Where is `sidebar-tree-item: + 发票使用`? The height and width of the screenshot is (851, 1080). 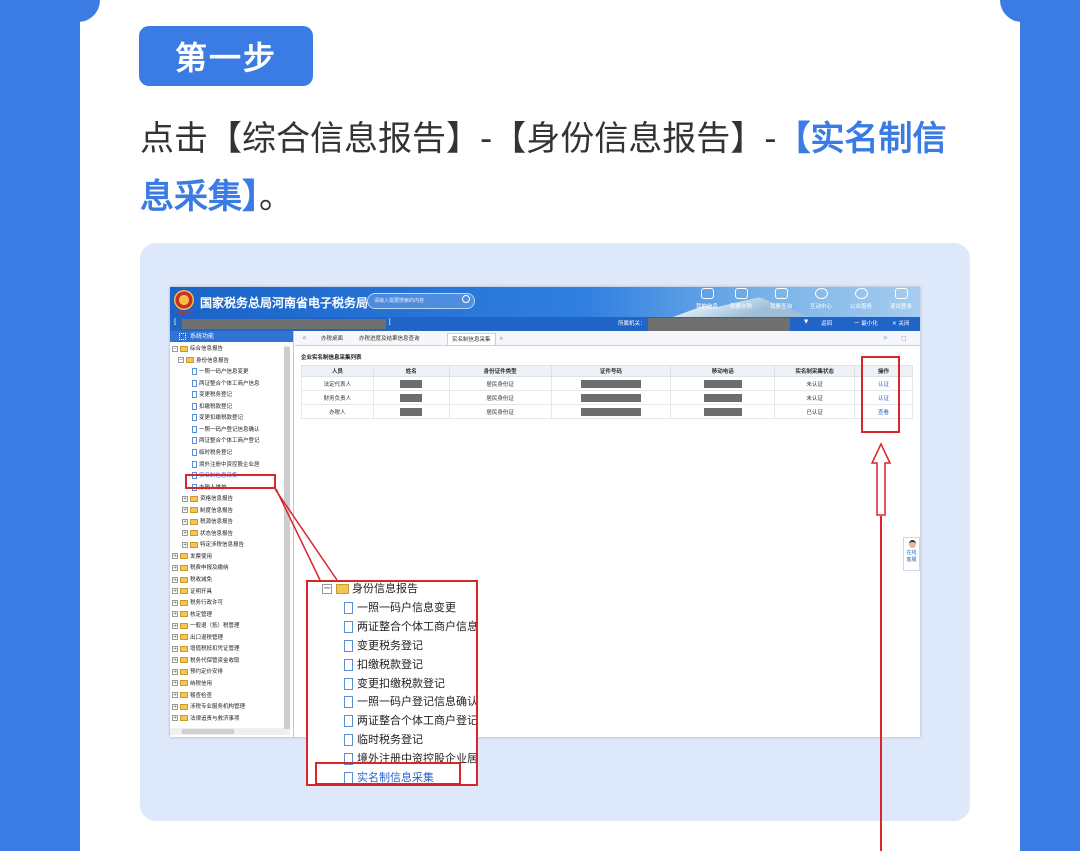 sidebar-tree-item: + 发票使用 is located at coordinates (192, 557).